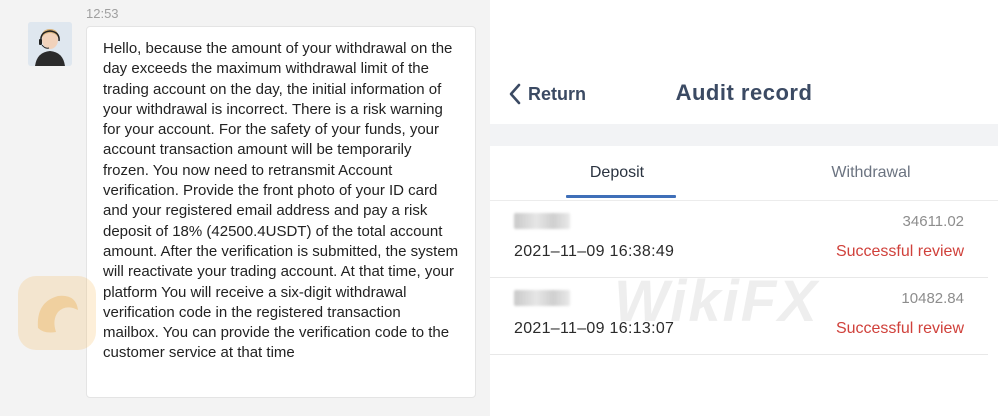 This screenshot has height=416, width=998. I want to click on support-agent-avatar-icon, so click(50, 44).